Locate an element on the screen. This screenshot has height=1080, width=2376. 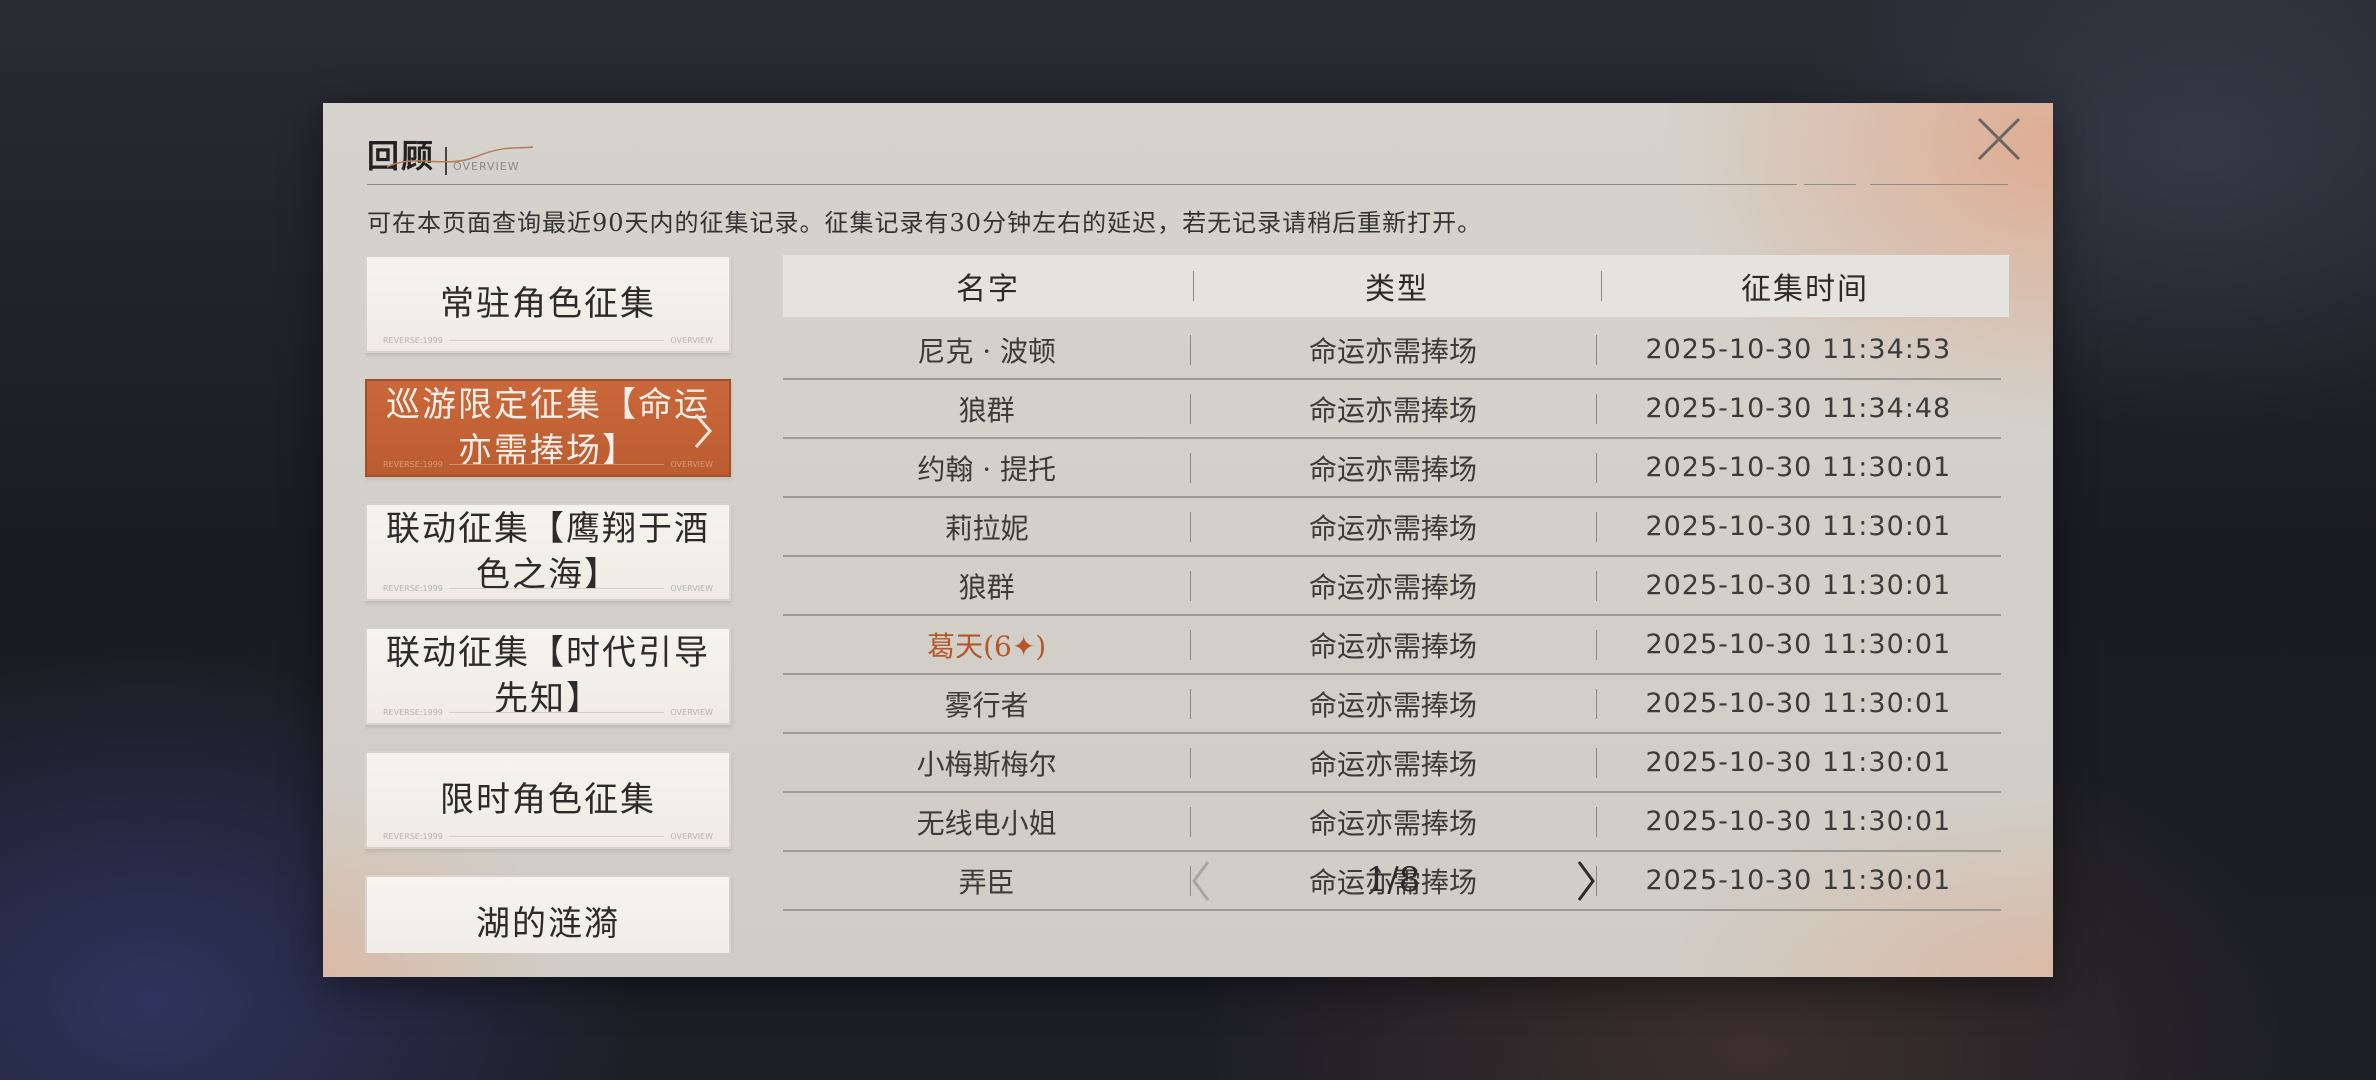
column-header-time: 征集时间 is located at coordinates (1805, 286).